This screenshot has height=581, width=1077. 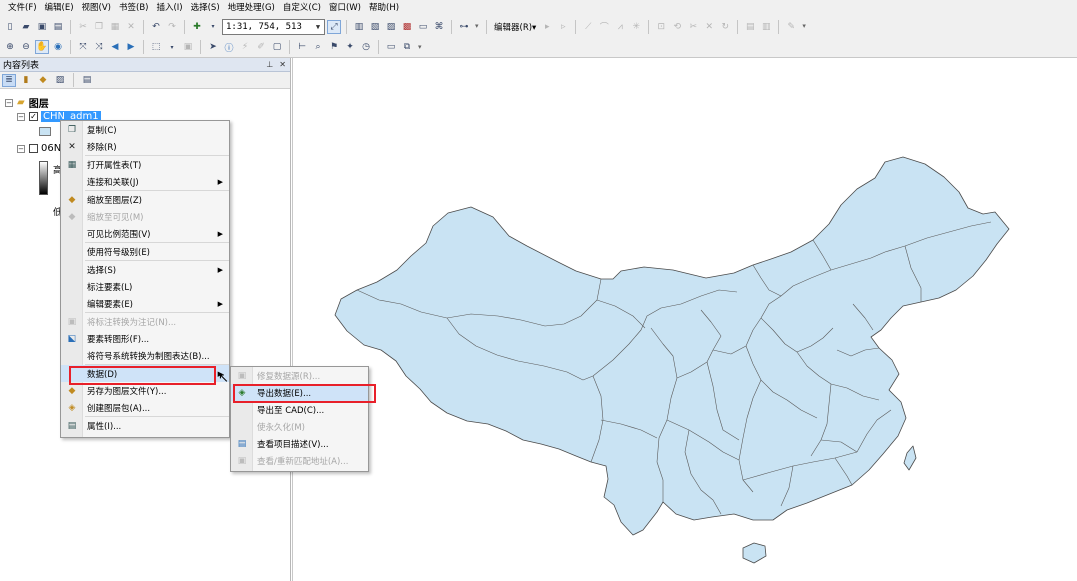 I want to click on close-icon: ✕, so click(x=282, y=64).